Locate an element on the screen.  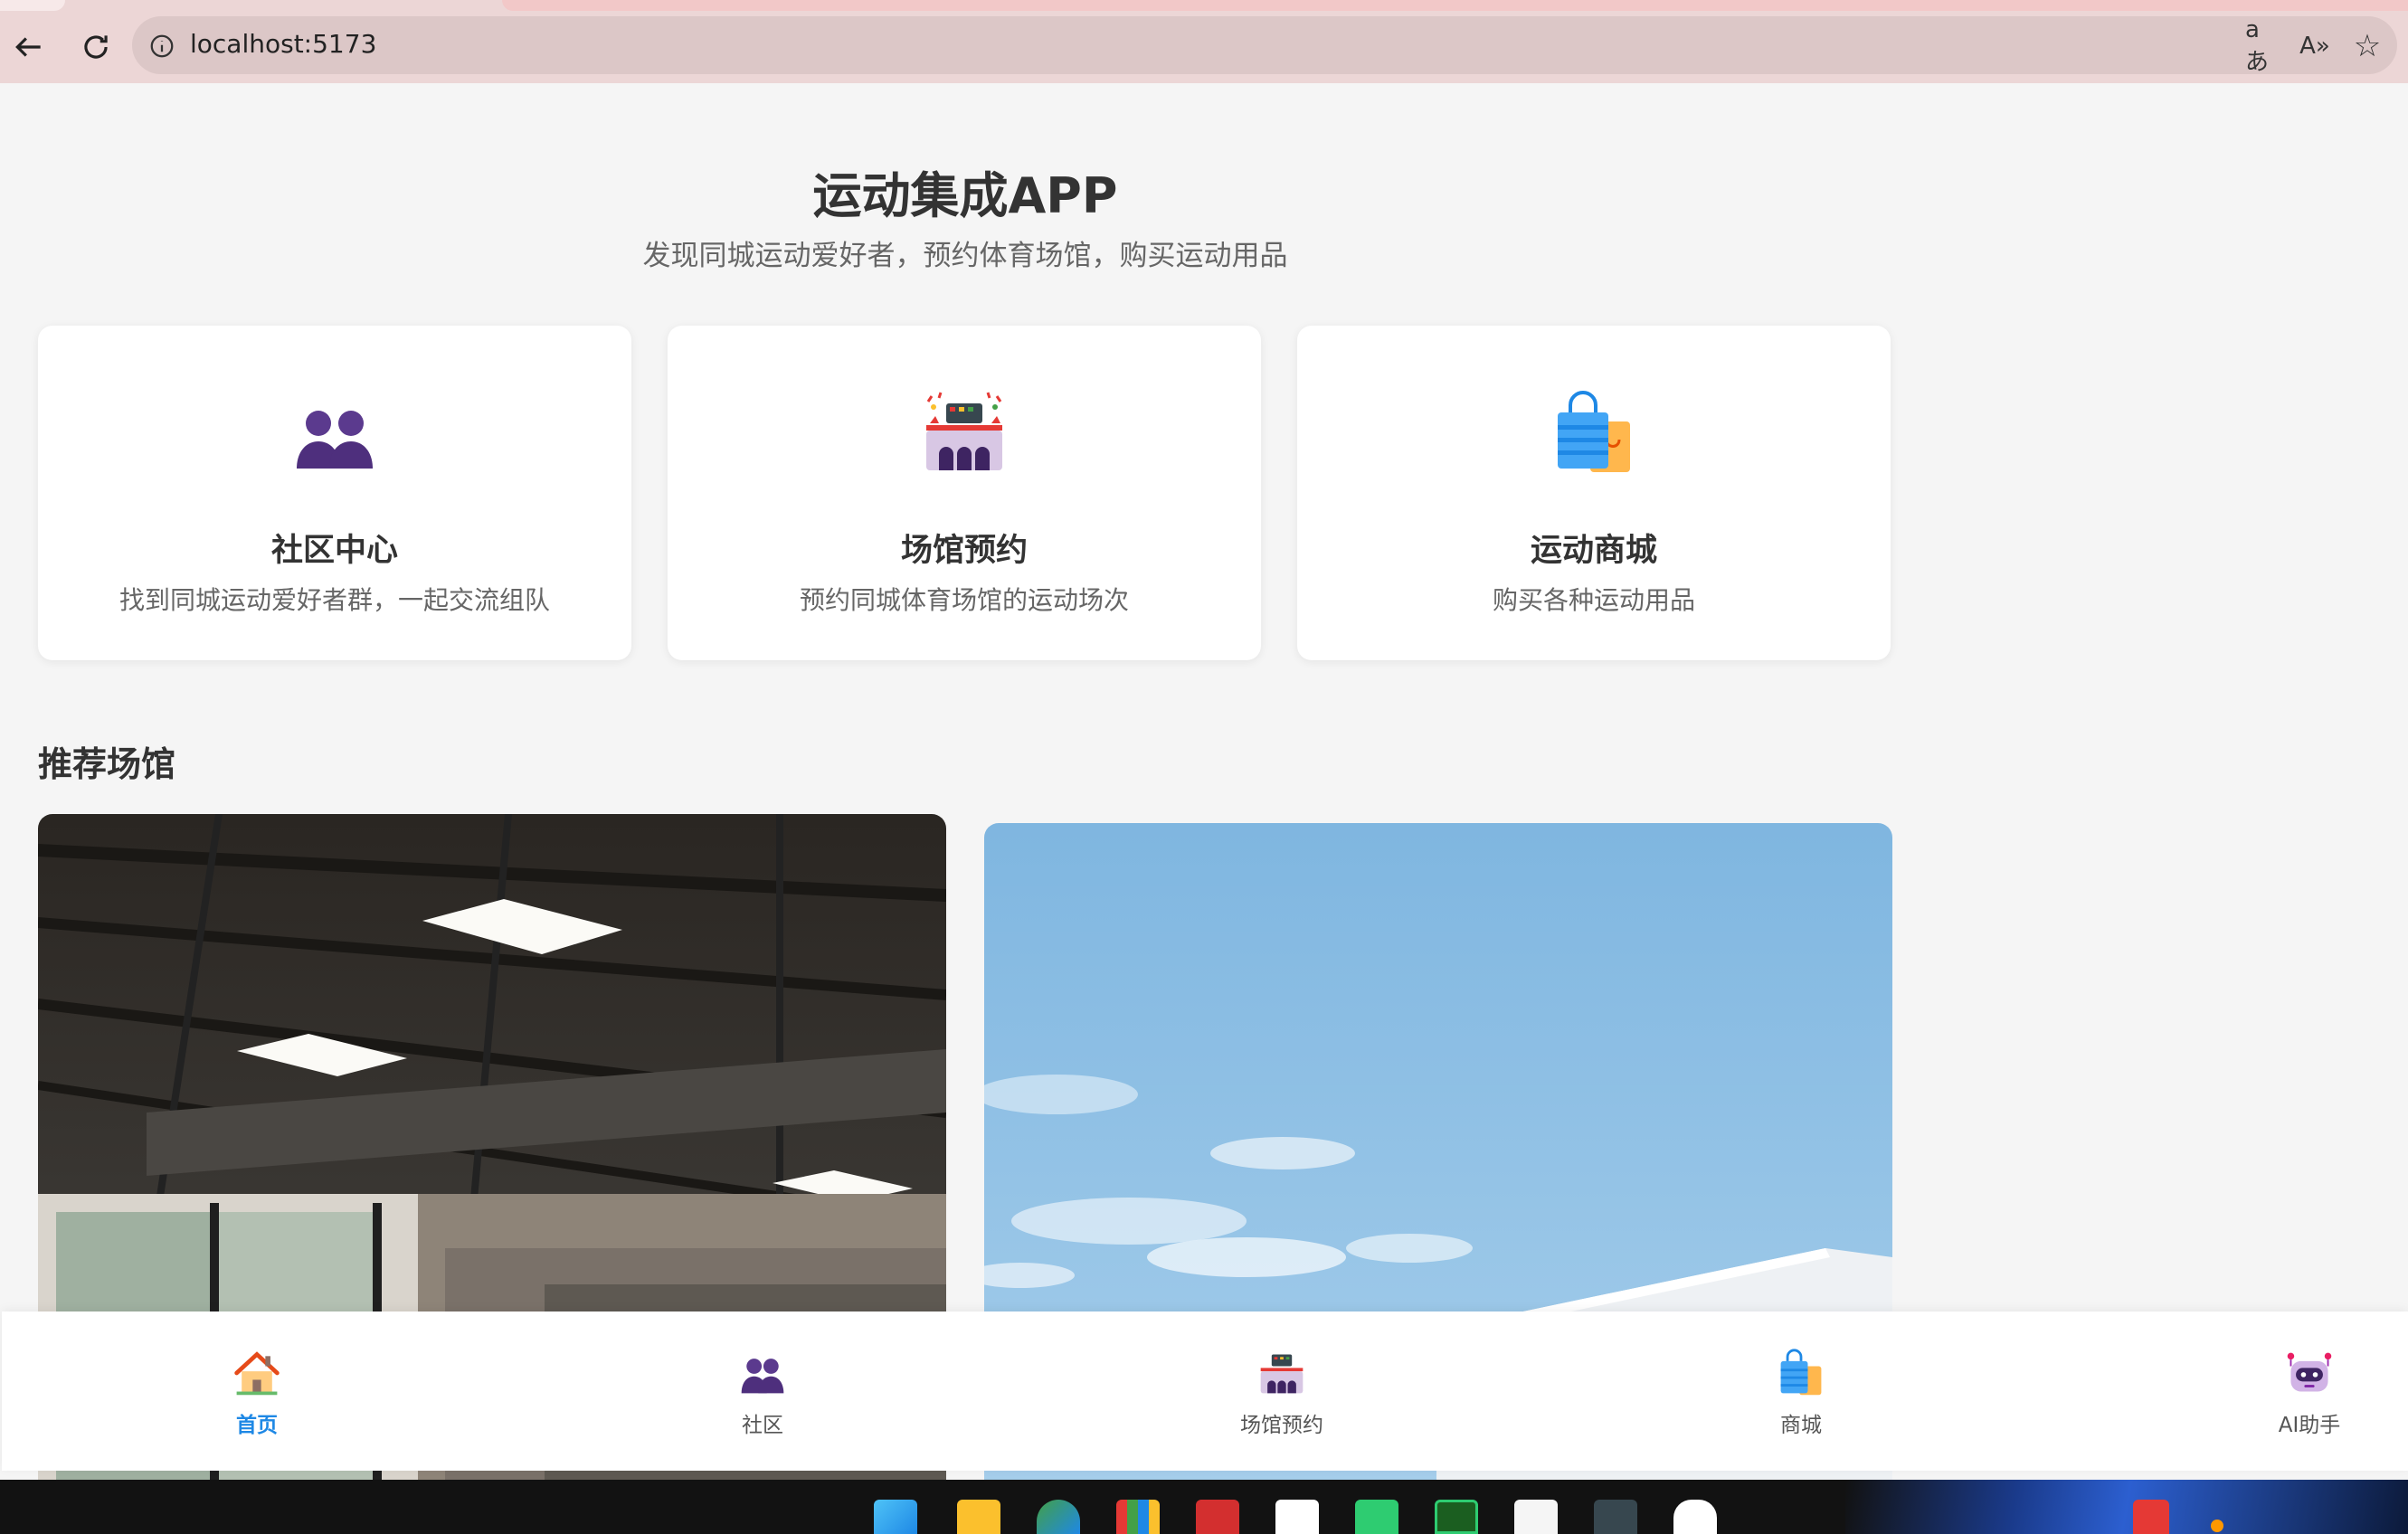
feature-desc: 找到同城运动爱好者群，一起交流组队 is located at coordinates (334, 600).